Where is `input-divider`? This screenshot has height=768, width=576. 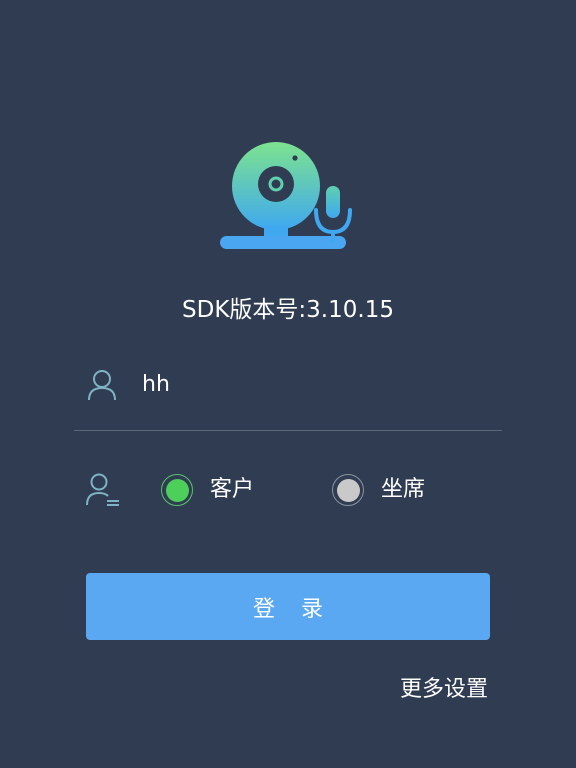
input-divider is located at coordinates (288, 430).